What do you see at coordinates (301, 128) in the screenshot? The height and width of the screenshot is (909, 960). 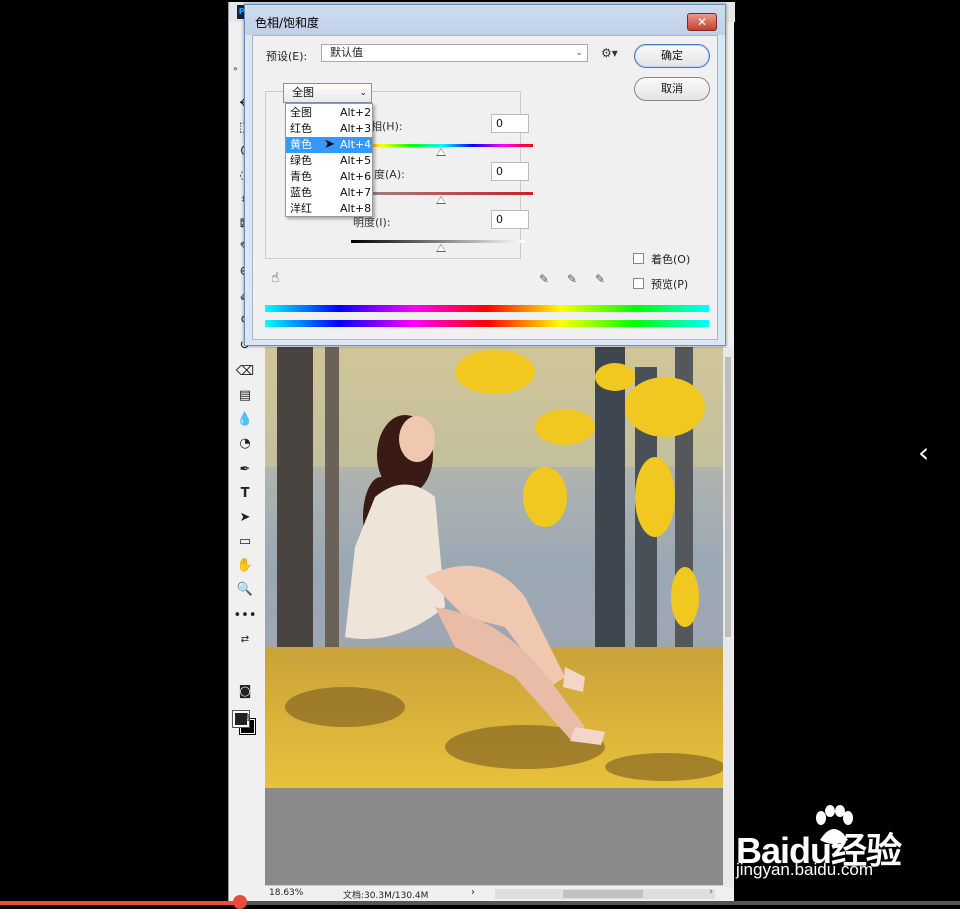 I see `menu-item-label: 红色` at bounding box center [301, 128].